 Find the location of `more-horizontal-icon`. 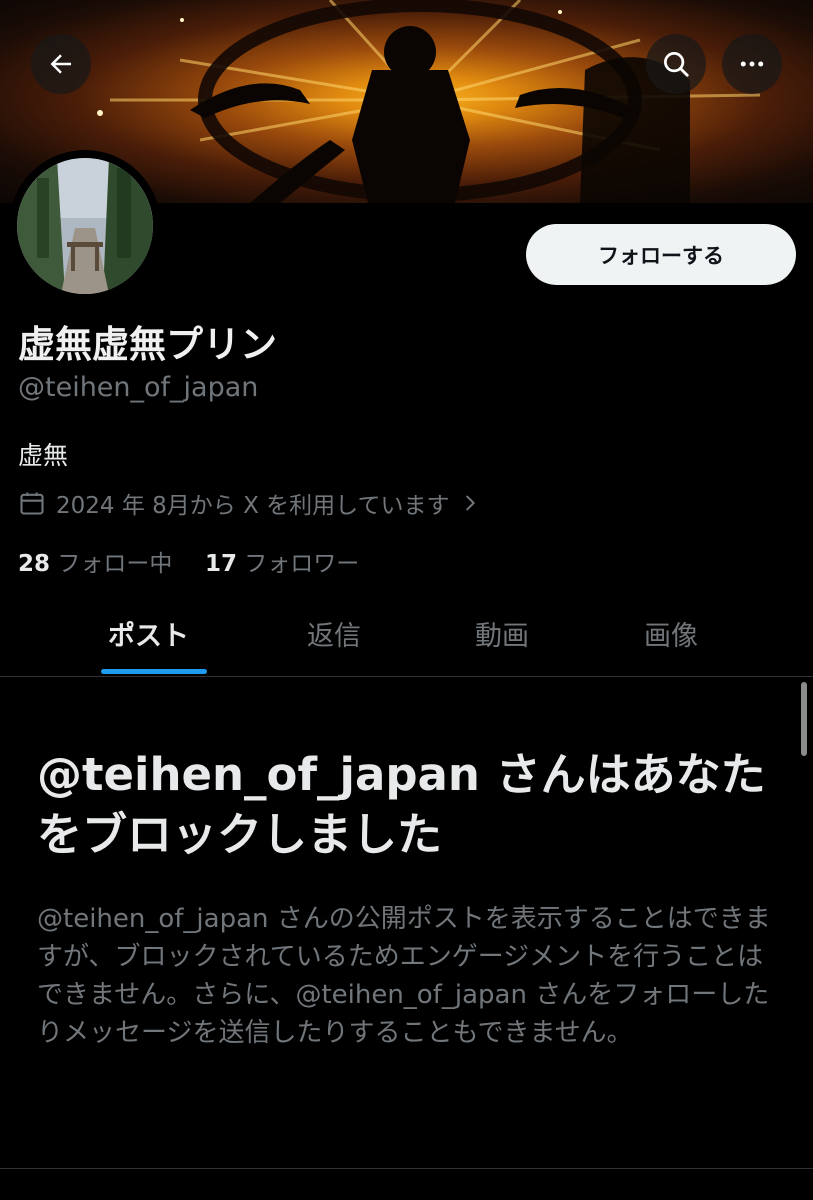

more-horizontal-icon is located at coordinates (752, 64).